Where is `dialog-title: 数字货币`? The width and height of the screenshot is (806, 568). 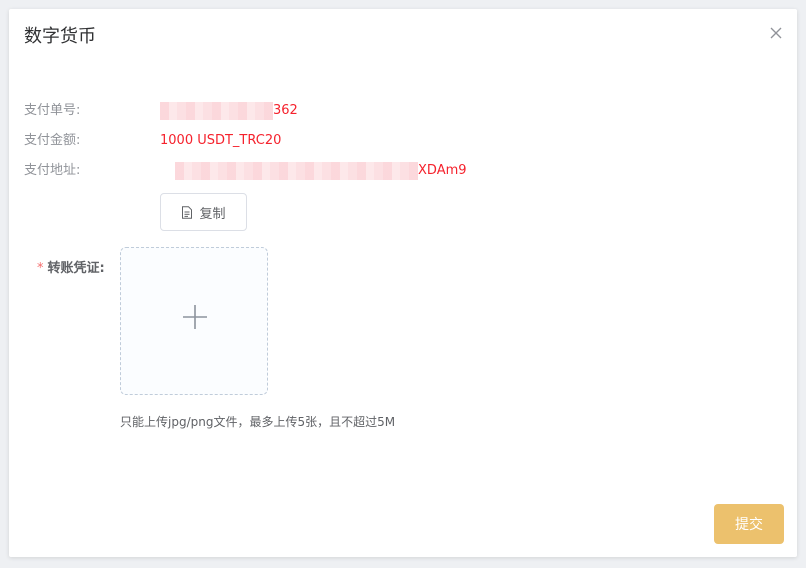
dialog-title: 数字货币 is located at coordinates (60, 36).